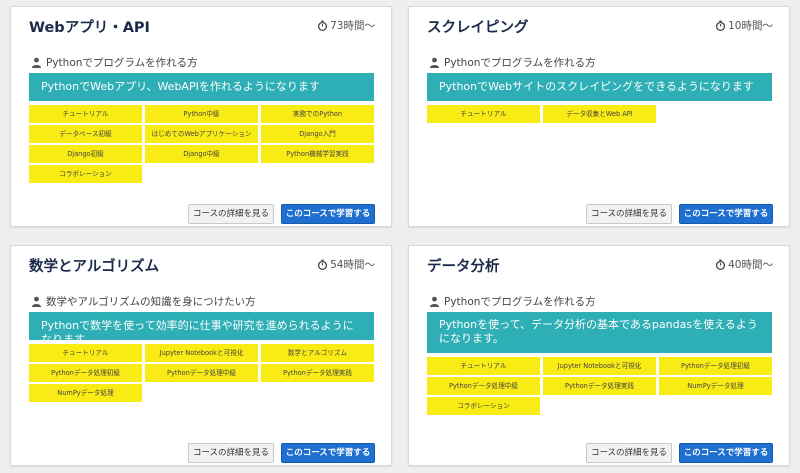 Image resolution: width=800 pixels, height=473 pixels. I want to click on duration-text: 10時間〜, so click(750, 26).